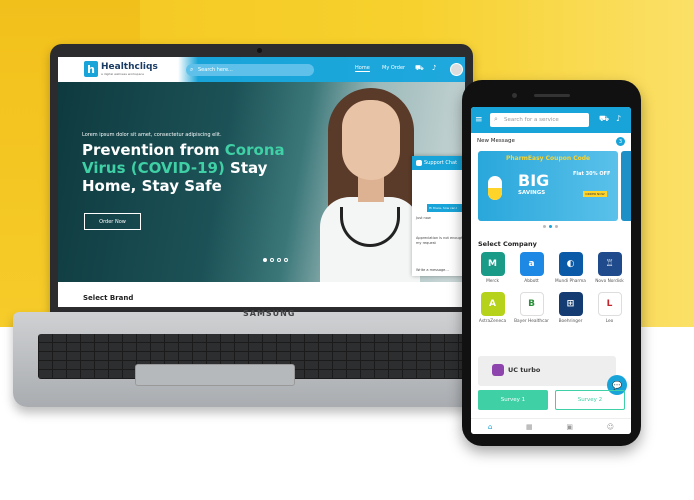 This screenshot has height=500, width=694. I want to click on company-tile: ⊞ Boehringer, so click(570, 308).